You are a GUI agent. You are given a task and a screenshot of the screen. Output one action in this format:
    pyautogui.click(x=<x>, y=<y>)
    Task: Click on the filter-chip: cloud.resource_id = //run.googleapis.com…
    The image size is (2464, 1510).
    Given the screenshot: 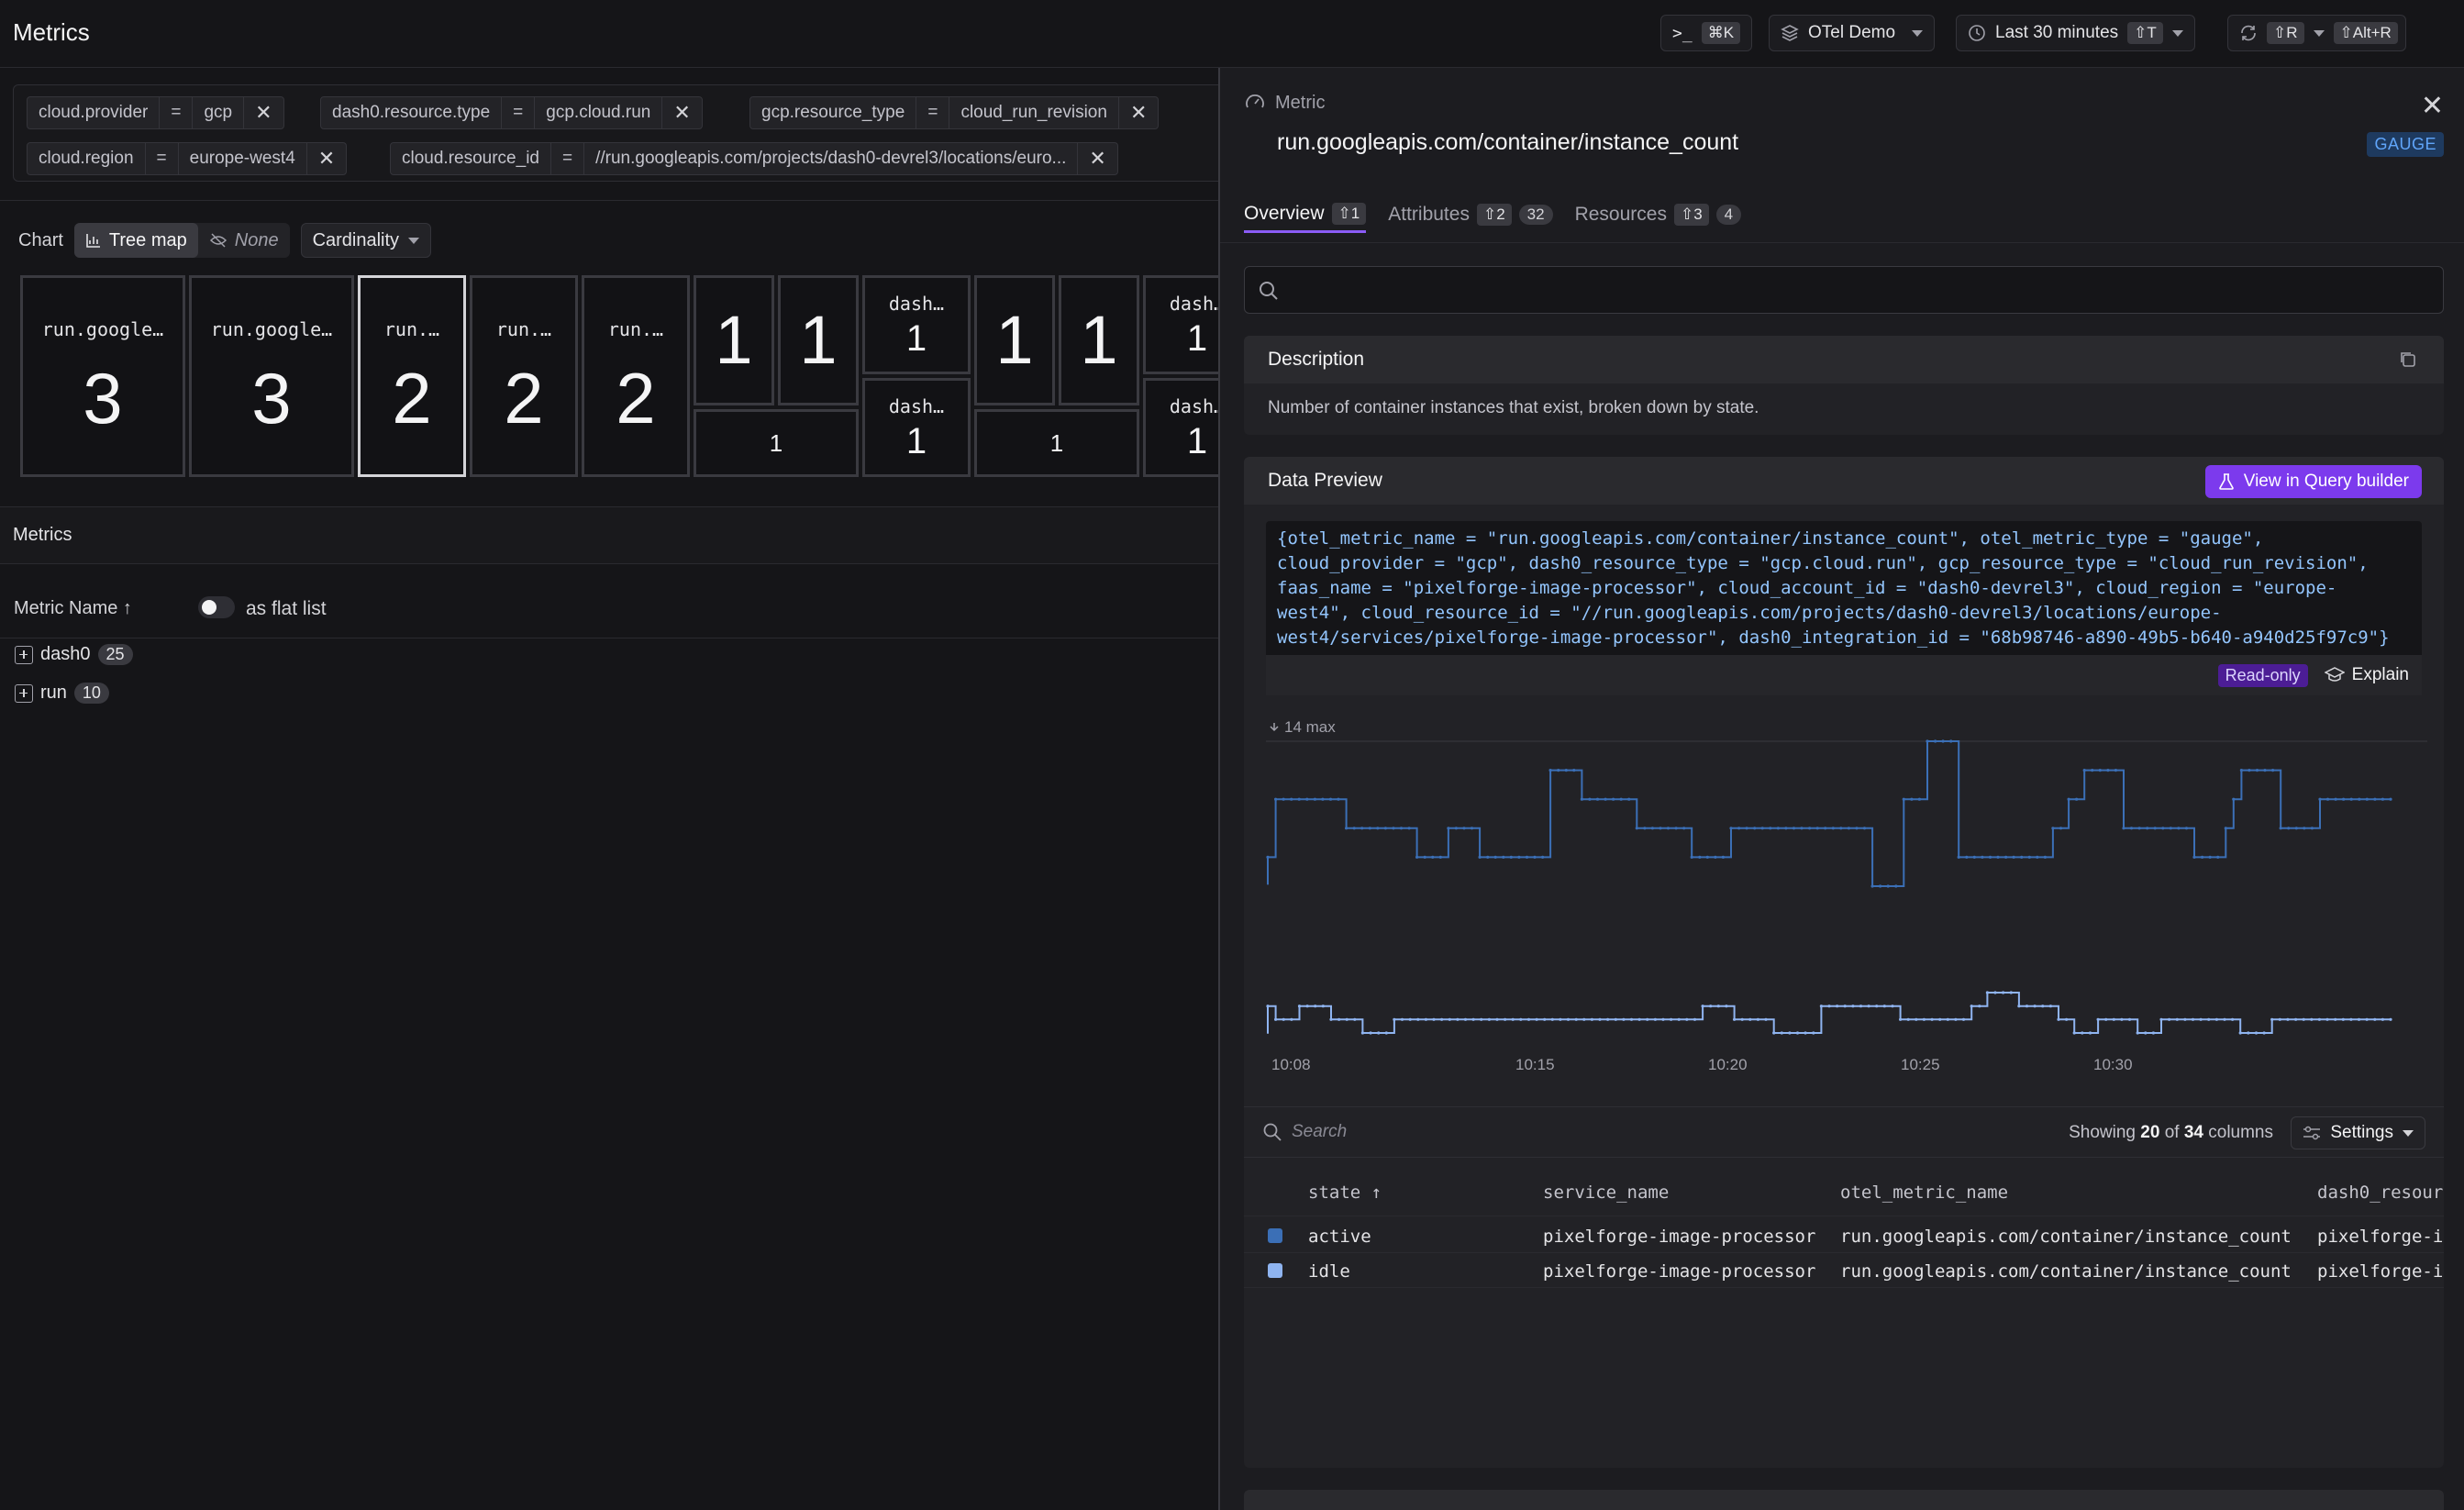 What is the action you would take?
    pyautogui.click(x=754, y=158)
    